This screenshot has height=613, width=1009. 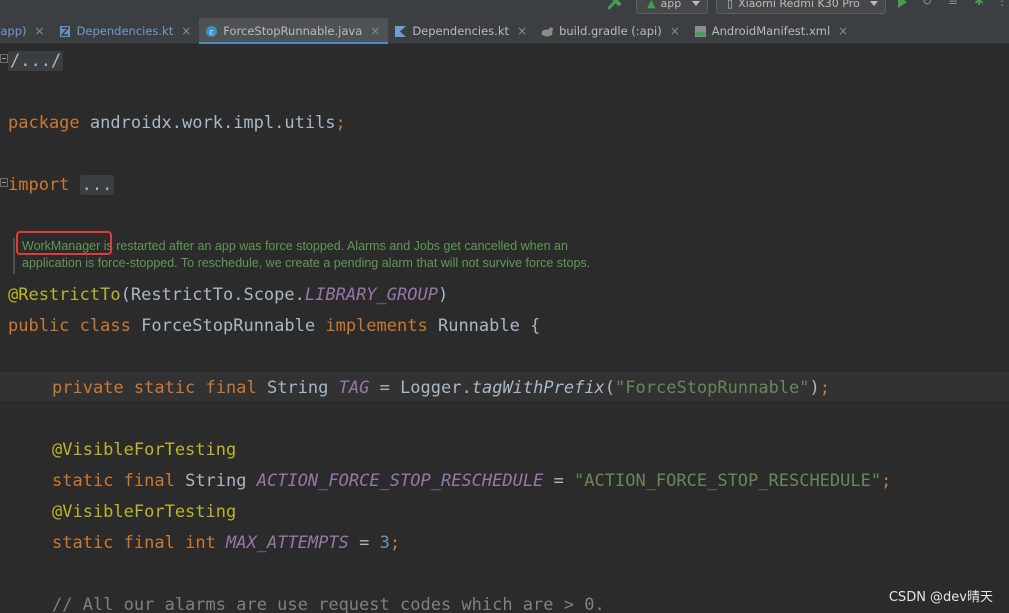 What do you see at coordinates (1002, 3) in the screenshot?
I see `attach-debugger-icon: ⋮` at bounding box center [1002, 3].